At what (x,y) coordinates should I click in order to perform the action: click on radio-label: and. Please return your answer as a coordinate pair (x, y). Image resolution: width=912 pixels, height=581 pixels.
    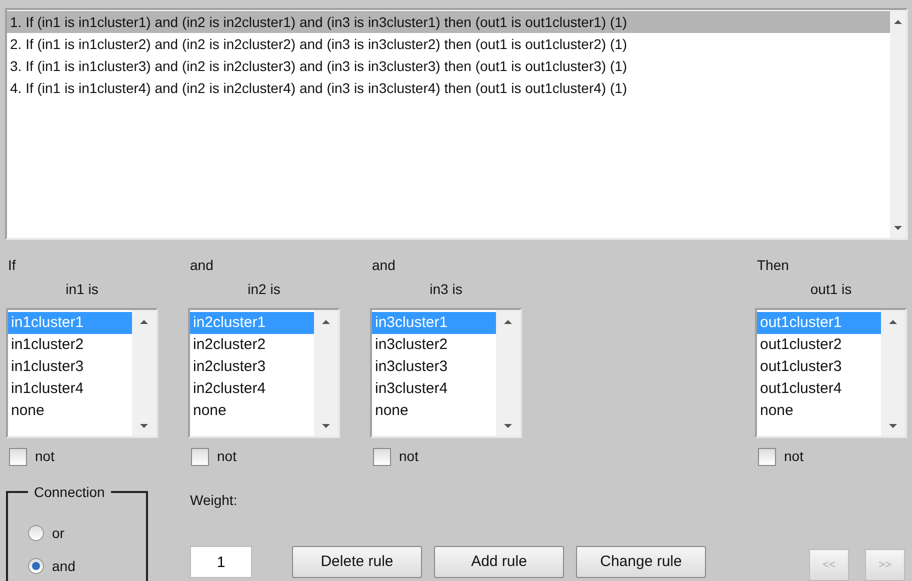
    Looking at the image, I should click on (64, 566).